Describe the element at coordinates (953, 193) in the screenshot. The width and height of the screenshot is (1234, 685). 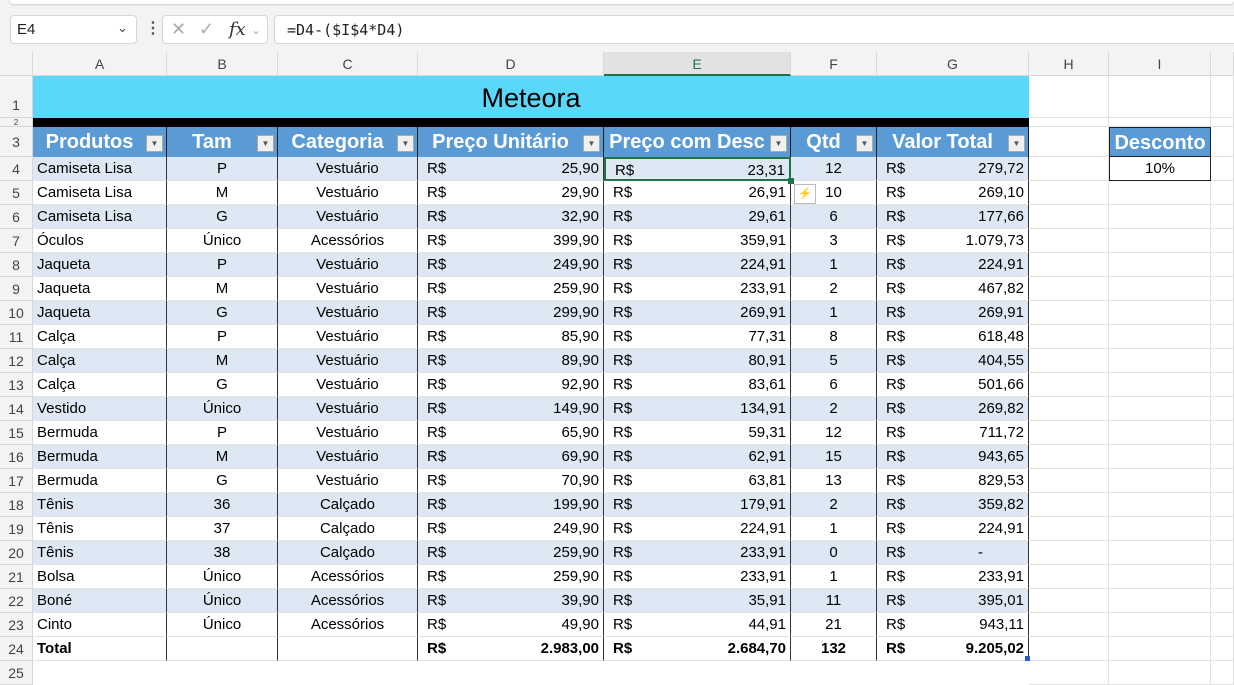
I see `table-cell: R$ 269,10` at that location.